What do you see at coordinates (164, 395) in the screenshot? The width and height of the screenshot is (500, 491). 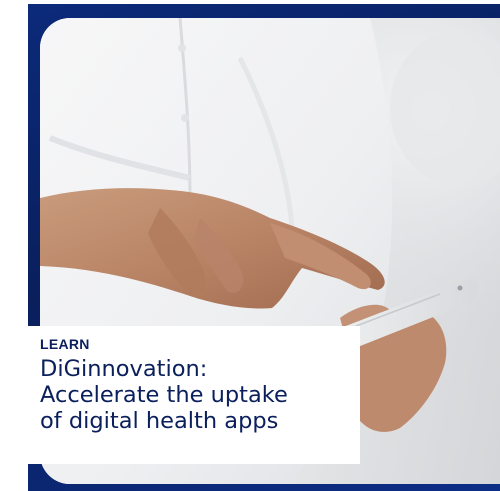 I see `title-line: Accelerate the uptake` at bounding box center [164, 395].